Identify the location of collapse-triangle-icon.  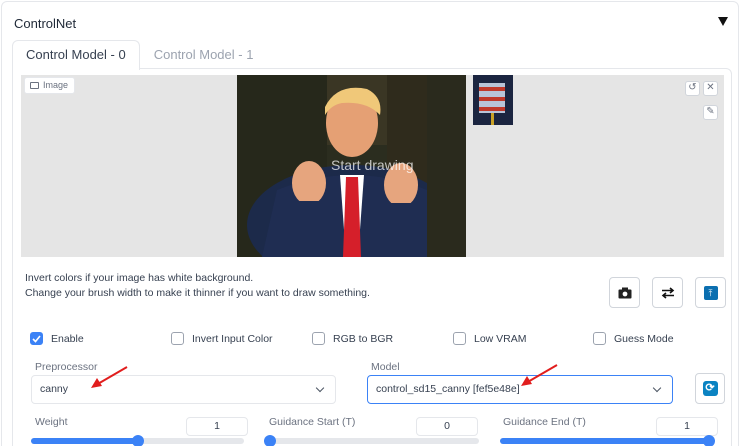
(723, 21).